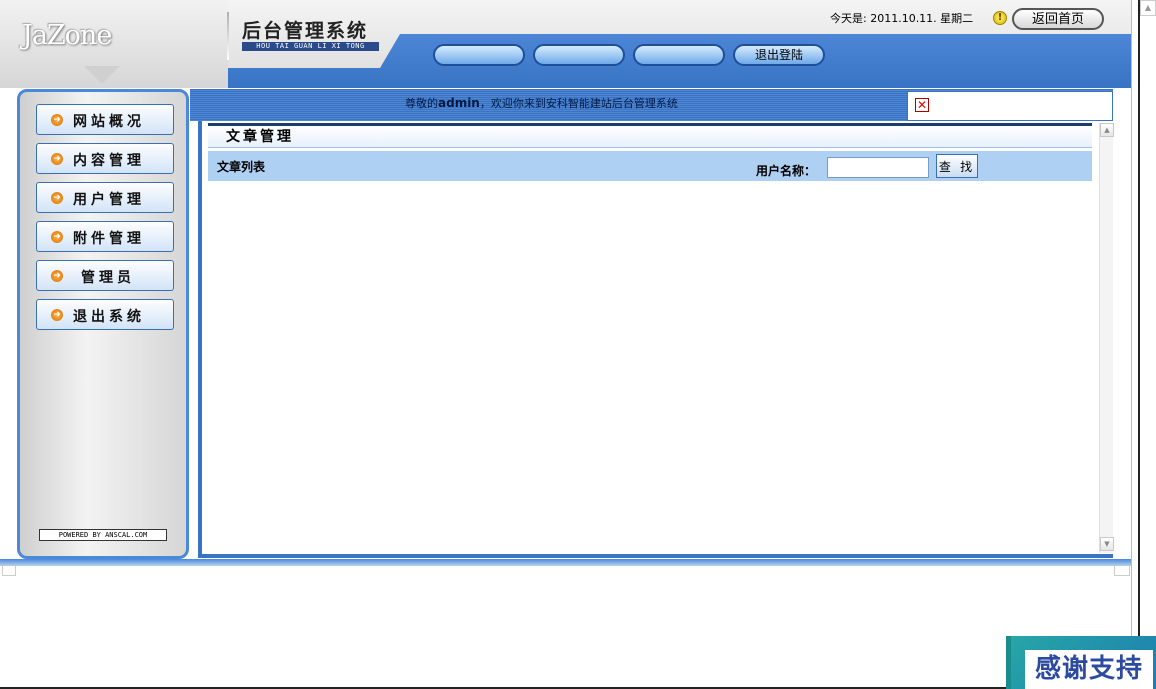  Describe the element at coordinates (1000, 18) in the screenshot. I see `exclamation-icon: !` at that location.